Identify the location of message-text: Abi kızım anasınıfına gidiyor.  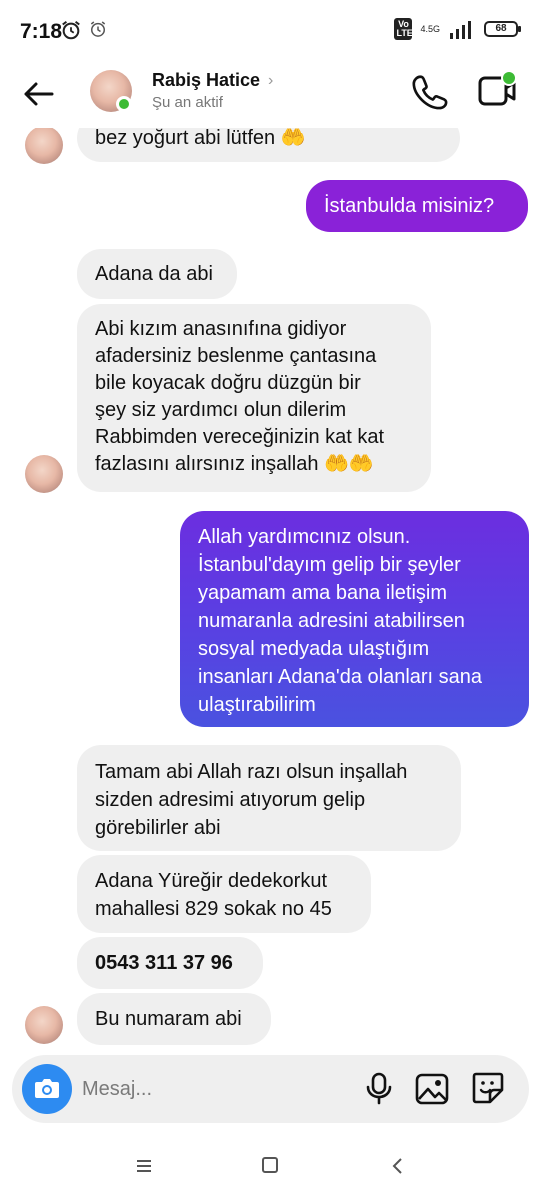
(221, 329).